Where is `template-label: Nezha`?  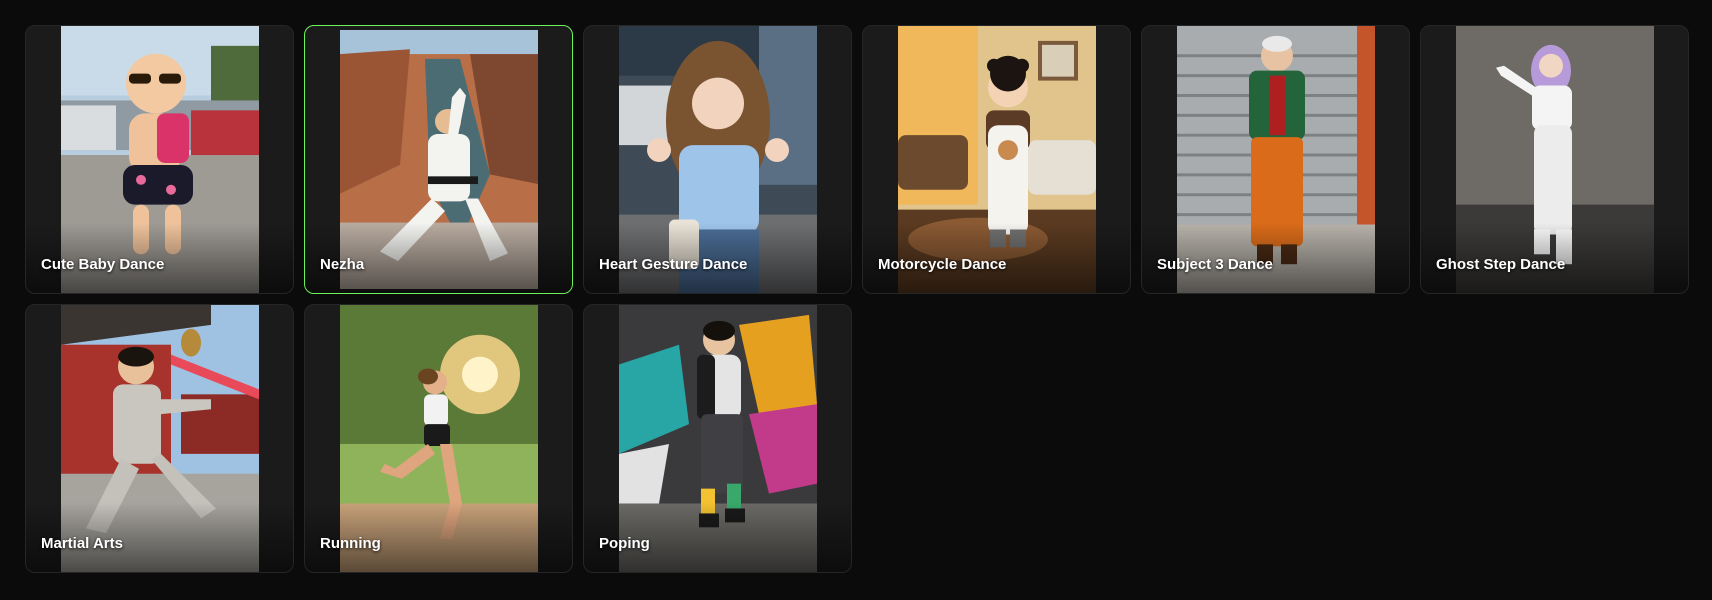
template-label: Nezha is located at coordinates (342, 264).